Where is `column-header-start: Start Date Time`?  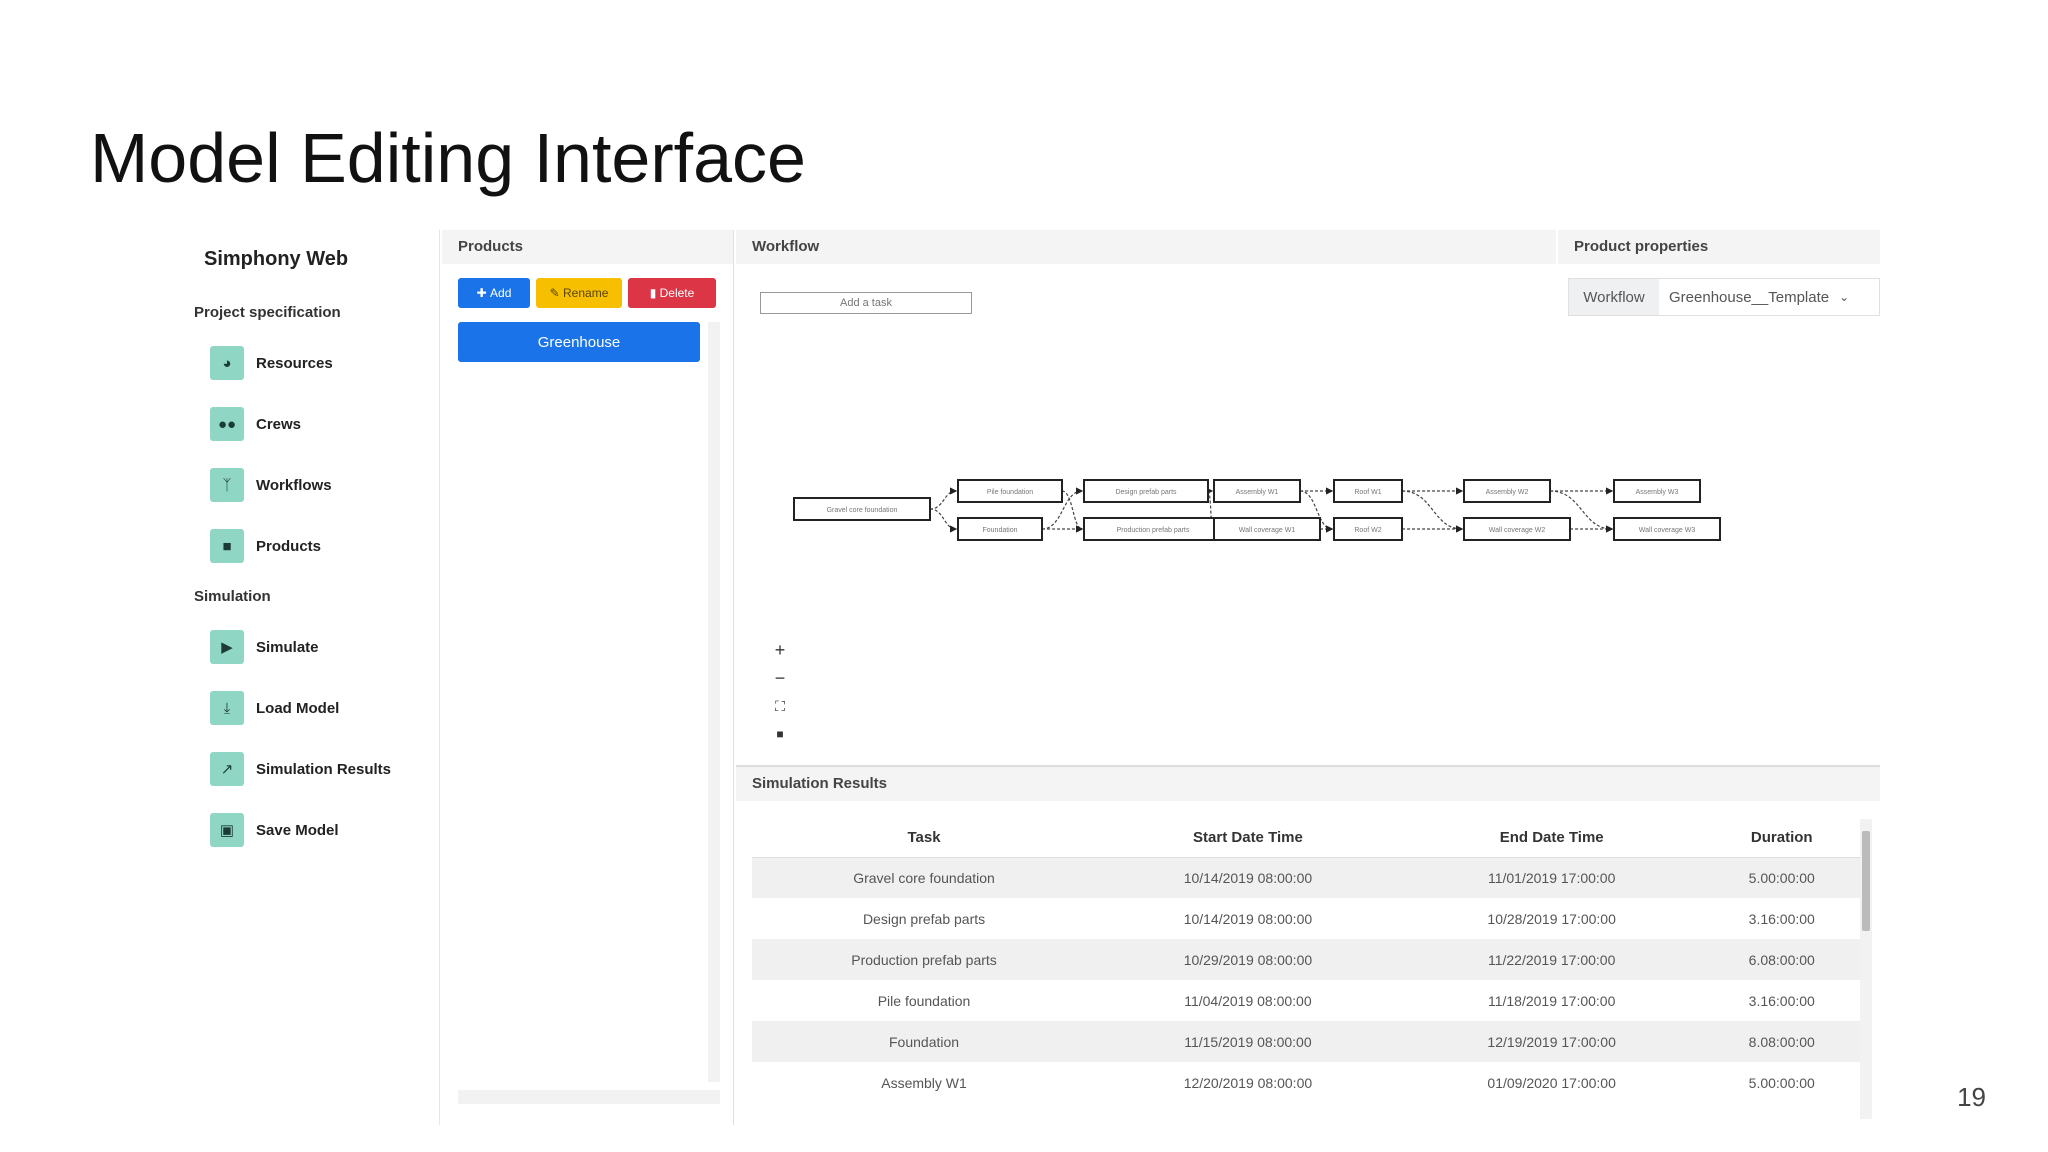
column-header-start: Start Date Time is located at coordinates (1248, 838).